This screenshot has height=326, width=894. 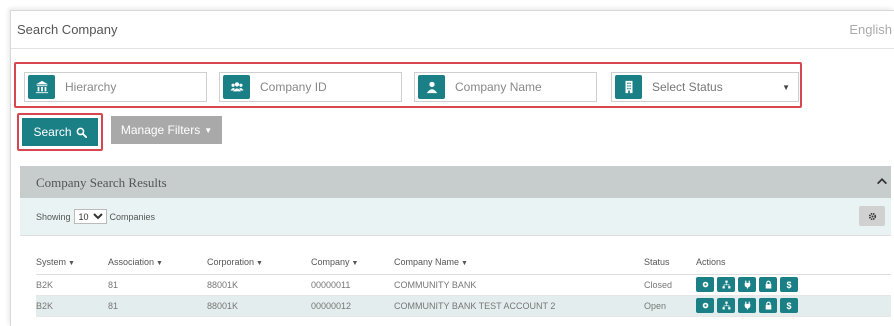 I want to click on column-header-company: Company ▼, so click(x=352, y=262).